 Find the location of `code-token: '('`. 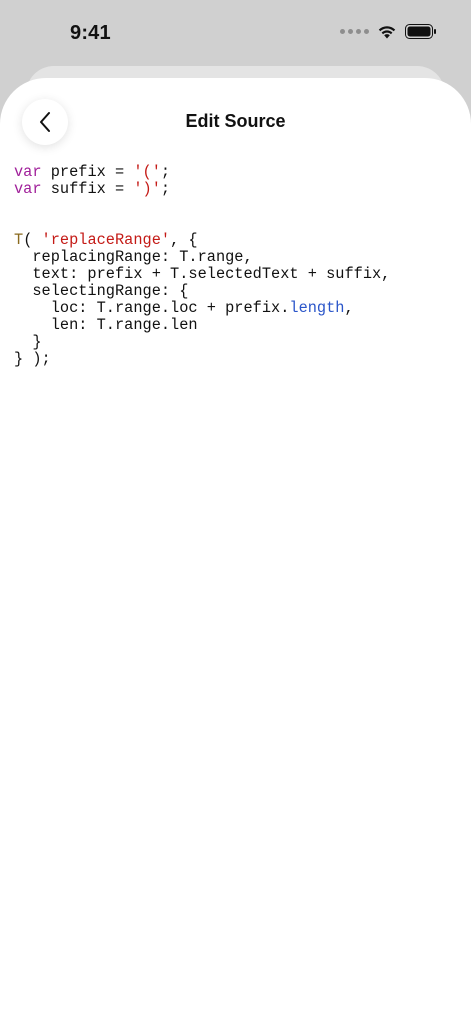

code-token: '(' is located at coordinates (147, 172).